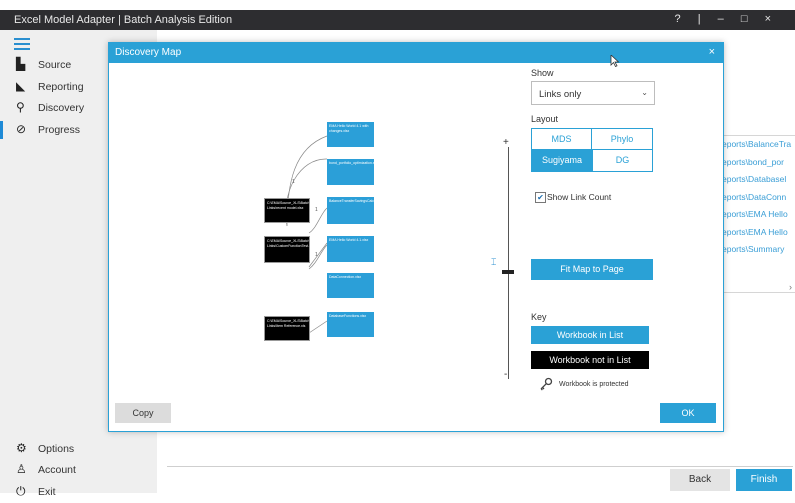  What do you see at coordinates (61, 87) in the screenshot?
I see `sidebar-item-label: Reporting` at bounding box center [61, 87].